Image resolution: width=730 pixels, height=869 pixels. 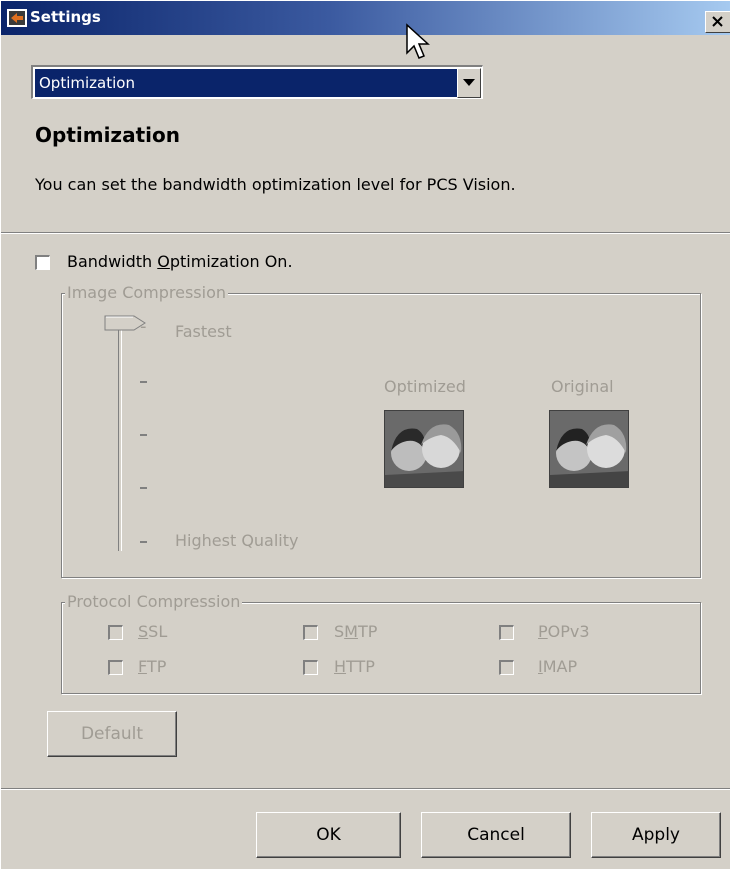 I want to click on default-button: Default, so click(x=112, y=734).